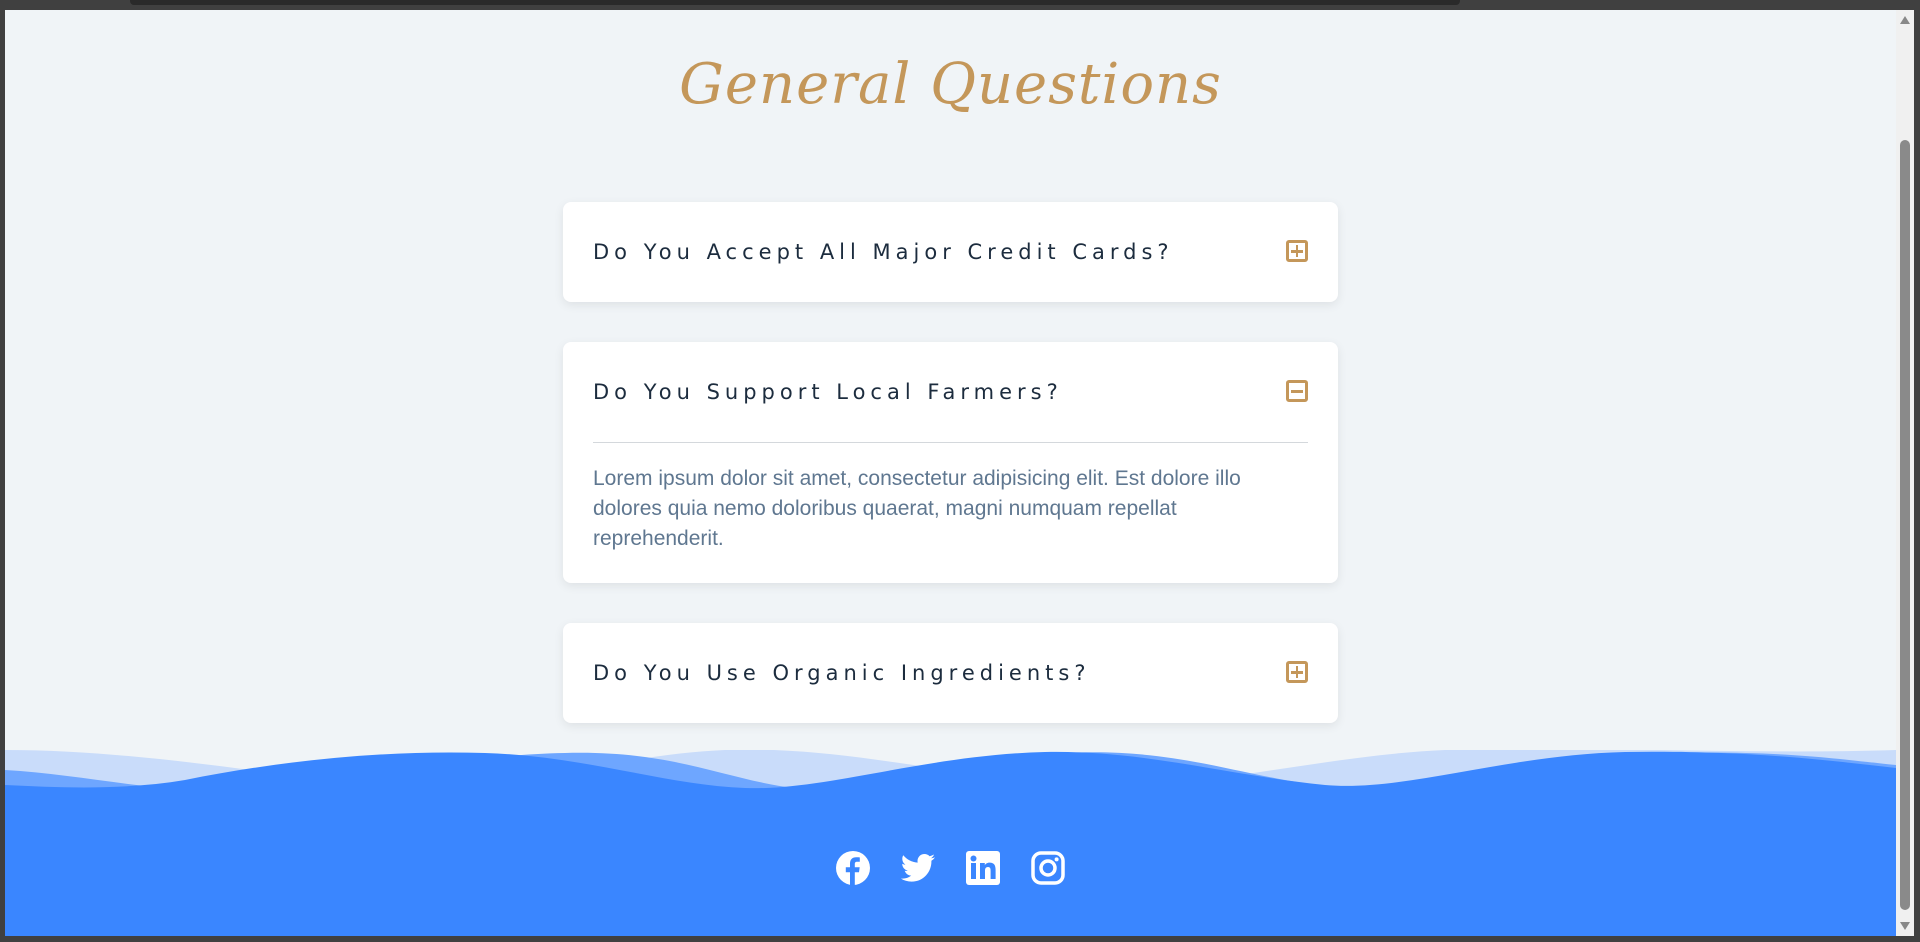  Describe the element at coordinates (1905, 525) in the screenshot. I see `scrollbar-thumb` at that location.